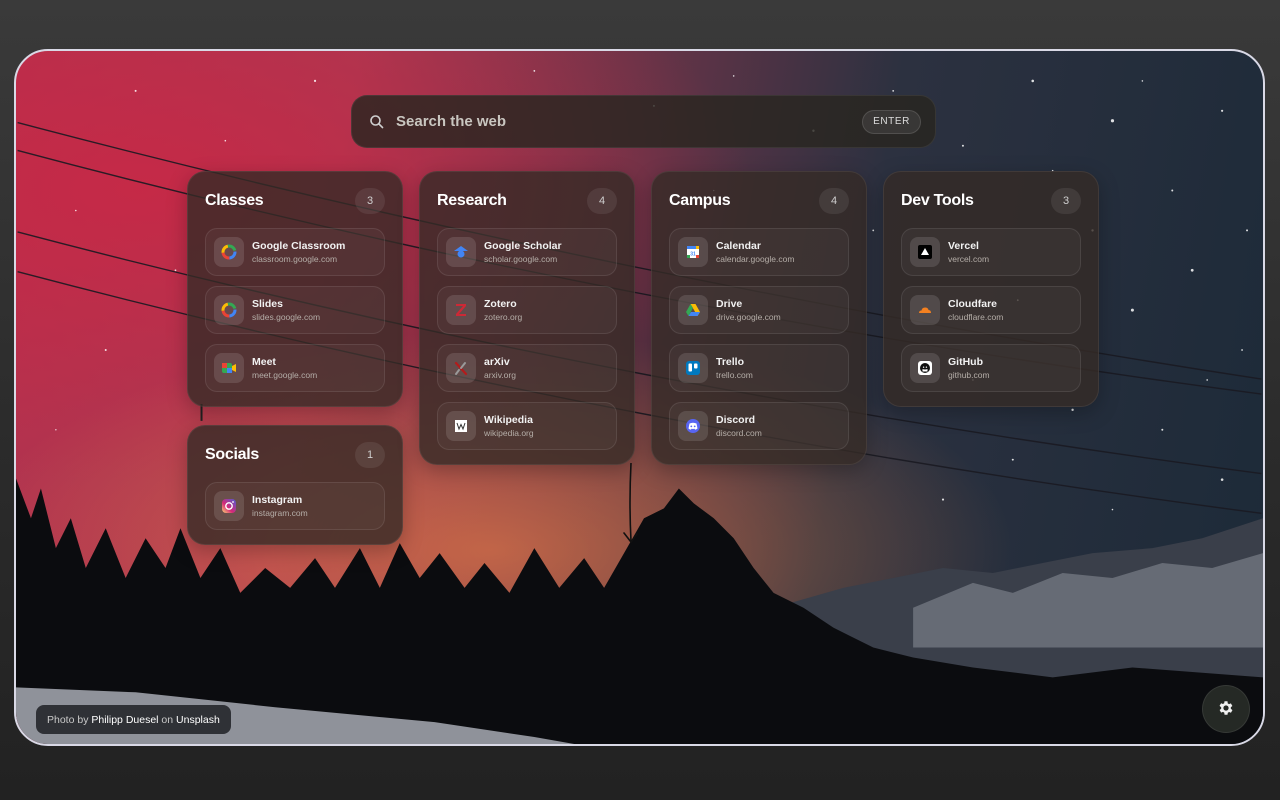 The height and width of the screenshot is (800, 1280). Describe the element at coordinates (965, 361) in the screenshot. I see `link-name: GitHub` at that location.